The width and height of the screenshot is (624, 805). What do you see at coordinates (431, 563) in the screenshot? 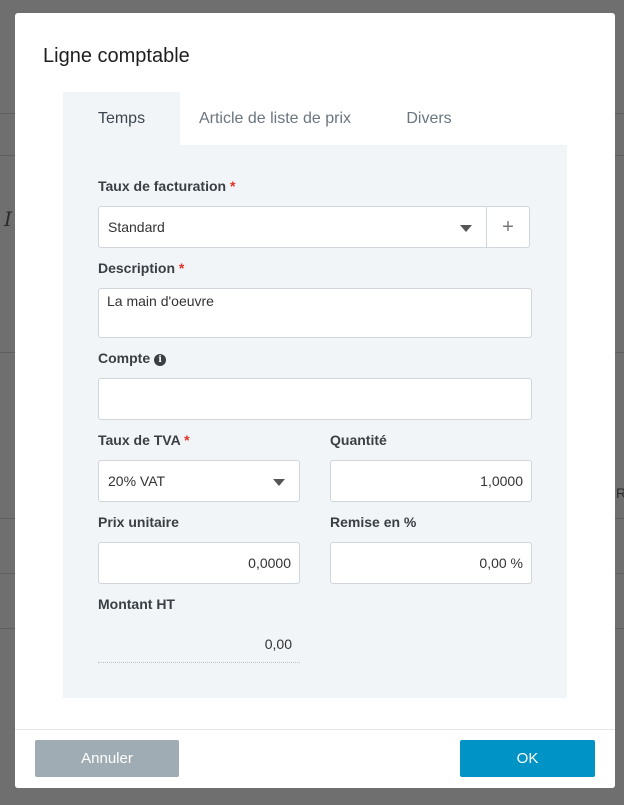
I see `discount-input: 0,00 %` at bounding box center [431, 563].